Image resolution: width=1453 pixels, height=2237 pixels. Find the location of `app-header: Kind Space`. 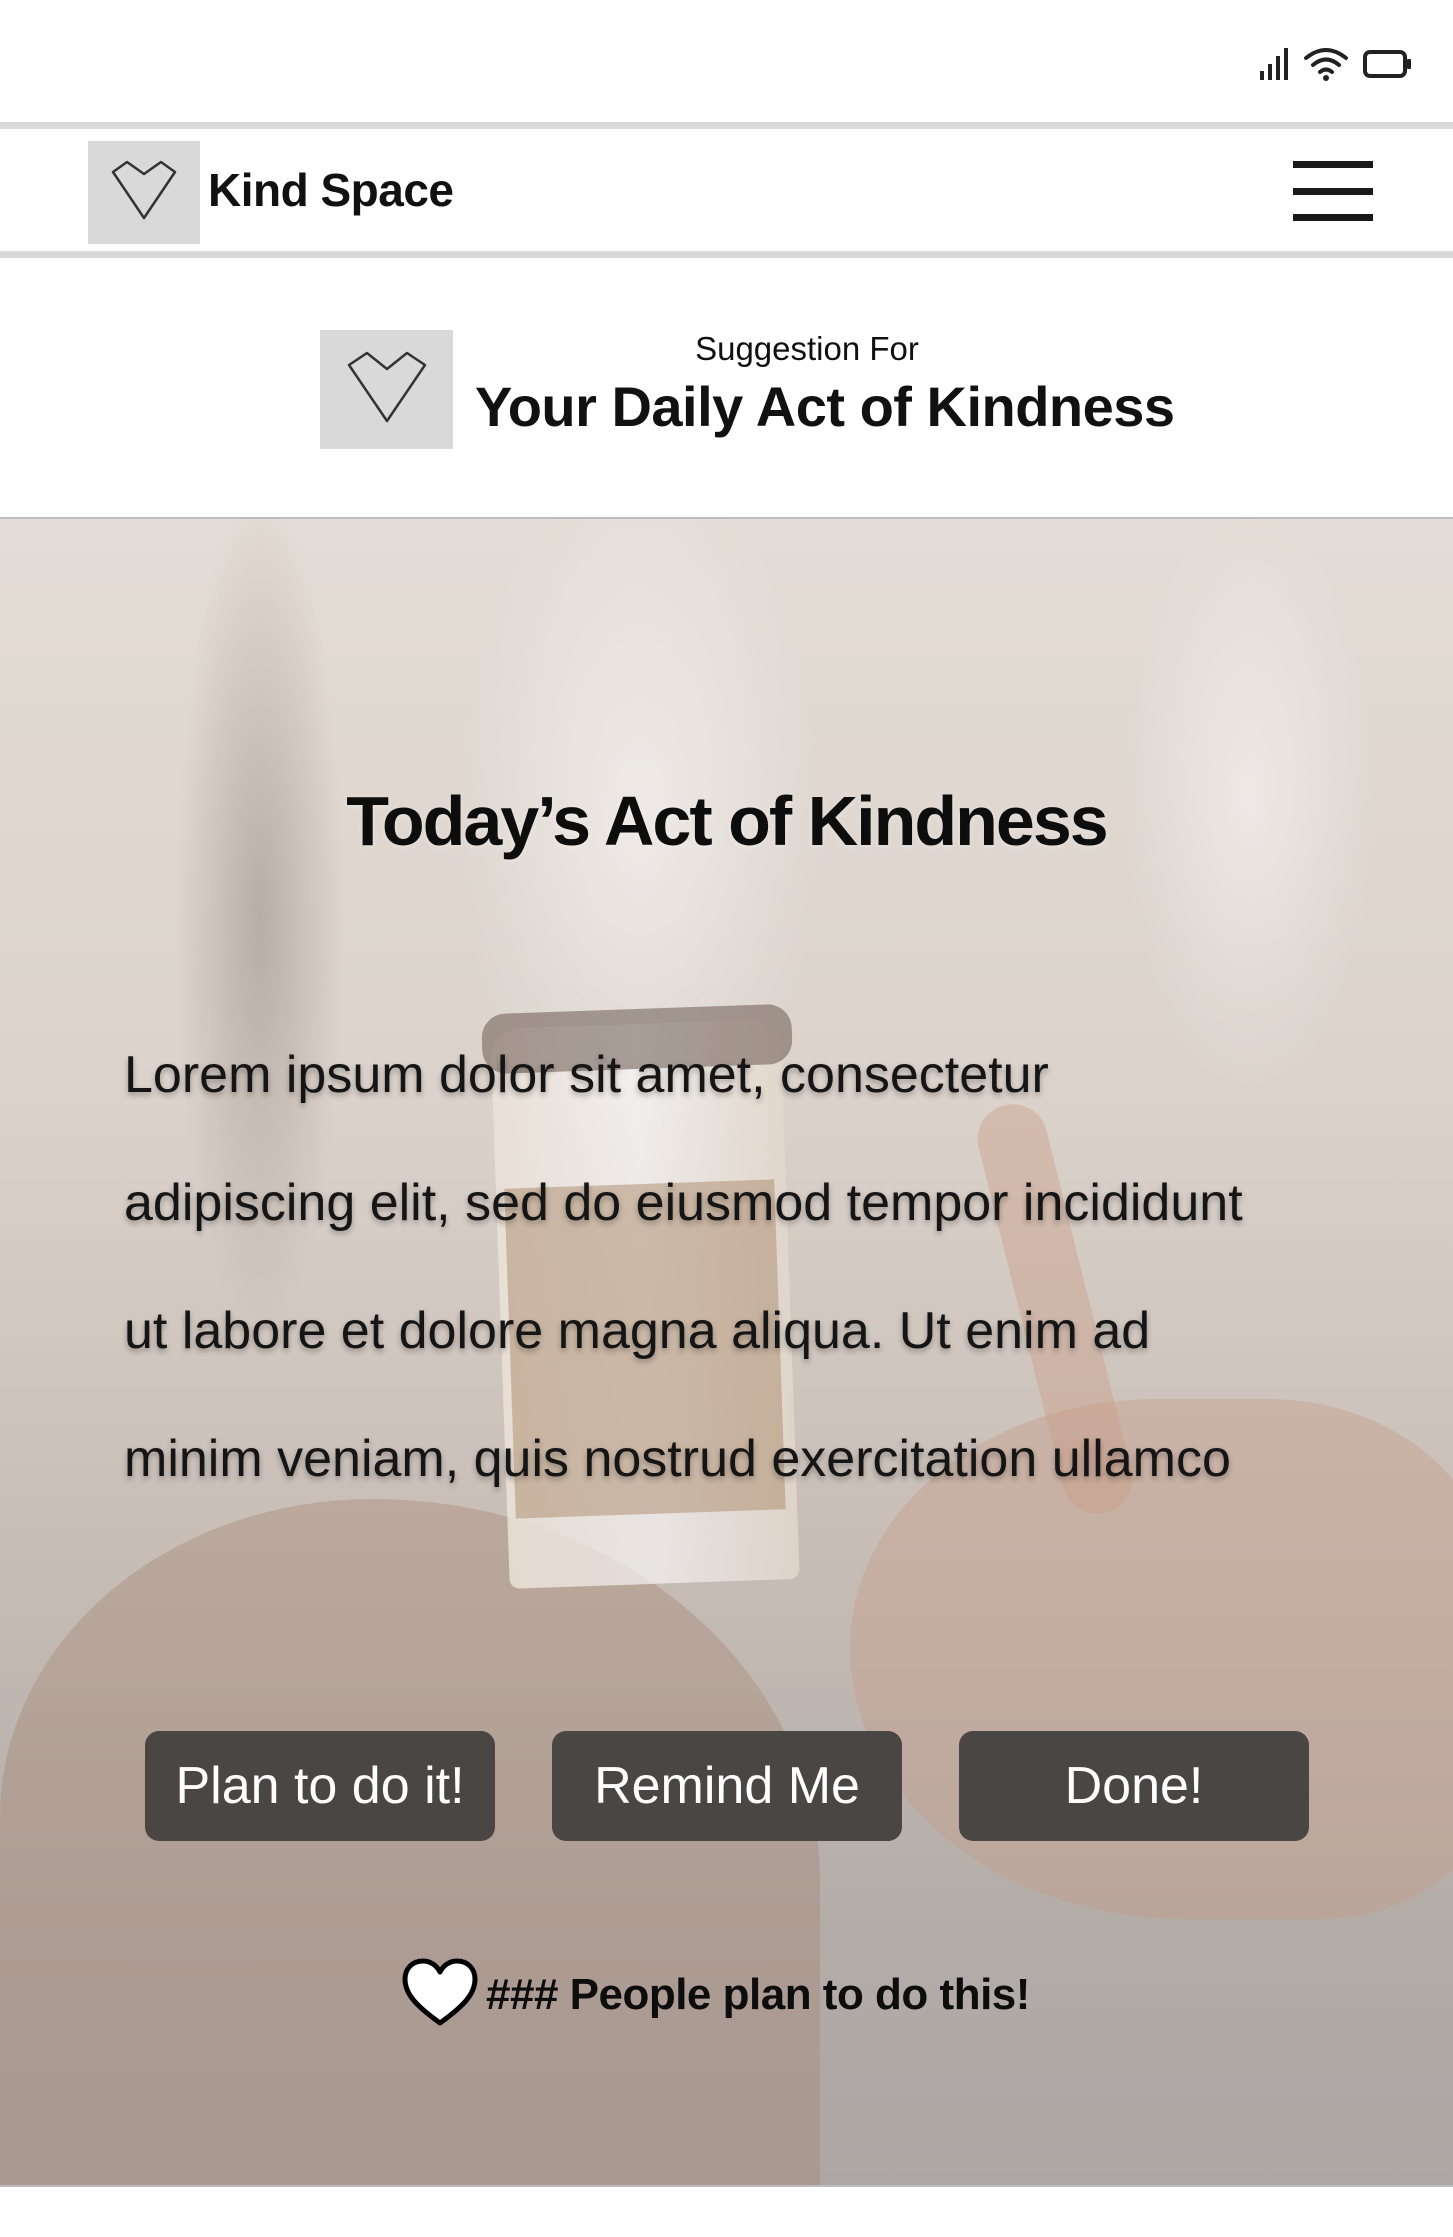

app-header: Kind Space is located at coordinates (726, 190).